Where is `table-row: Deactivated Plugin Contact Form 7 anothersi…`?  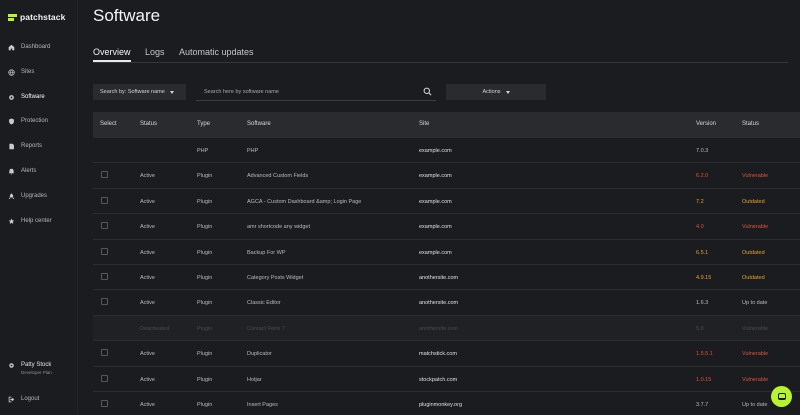
table-row: Deactivated Plugin Contact Form 7 anothersi… is located at coordinates (446, 328).